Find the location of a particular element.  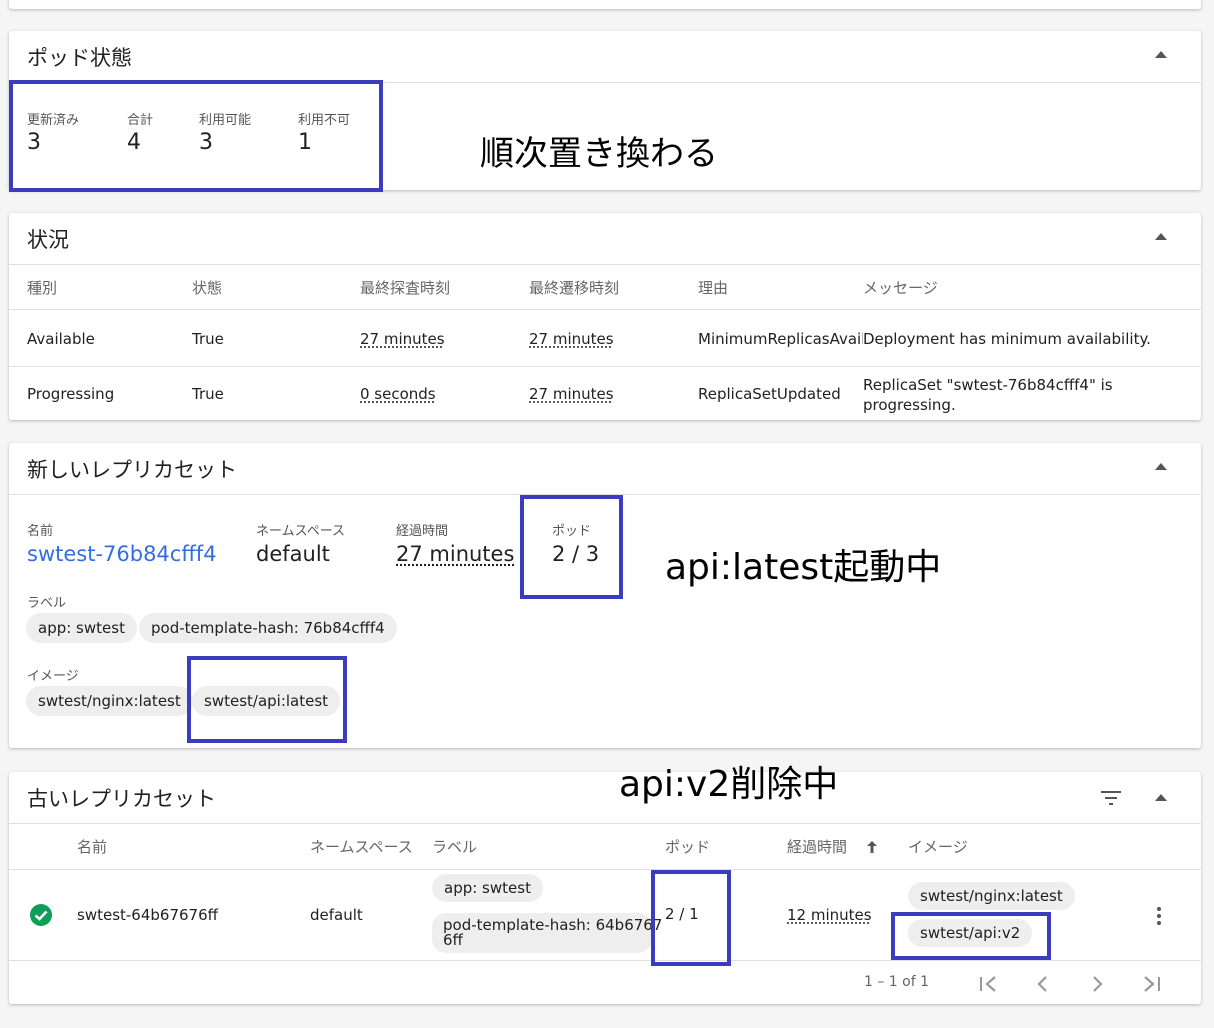

annotation-sequential: 順次置き換わる is located at coordinates (599, 154).